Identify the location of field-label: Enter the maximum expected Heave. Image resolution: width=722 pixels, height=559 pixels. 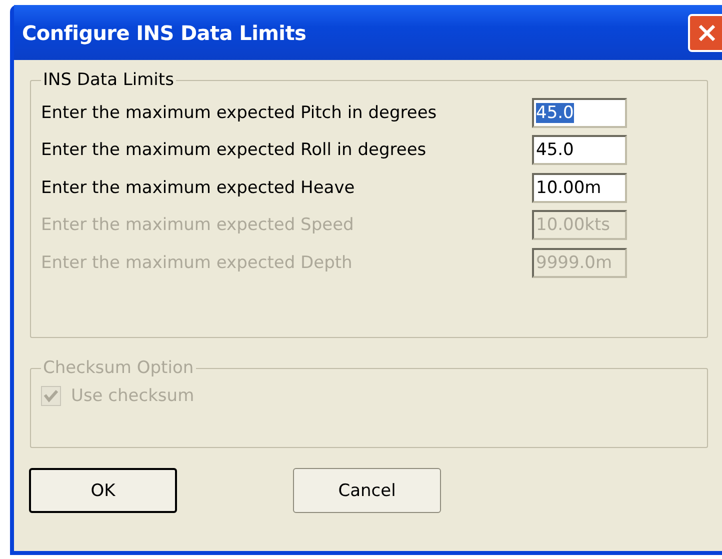
(198, 188).